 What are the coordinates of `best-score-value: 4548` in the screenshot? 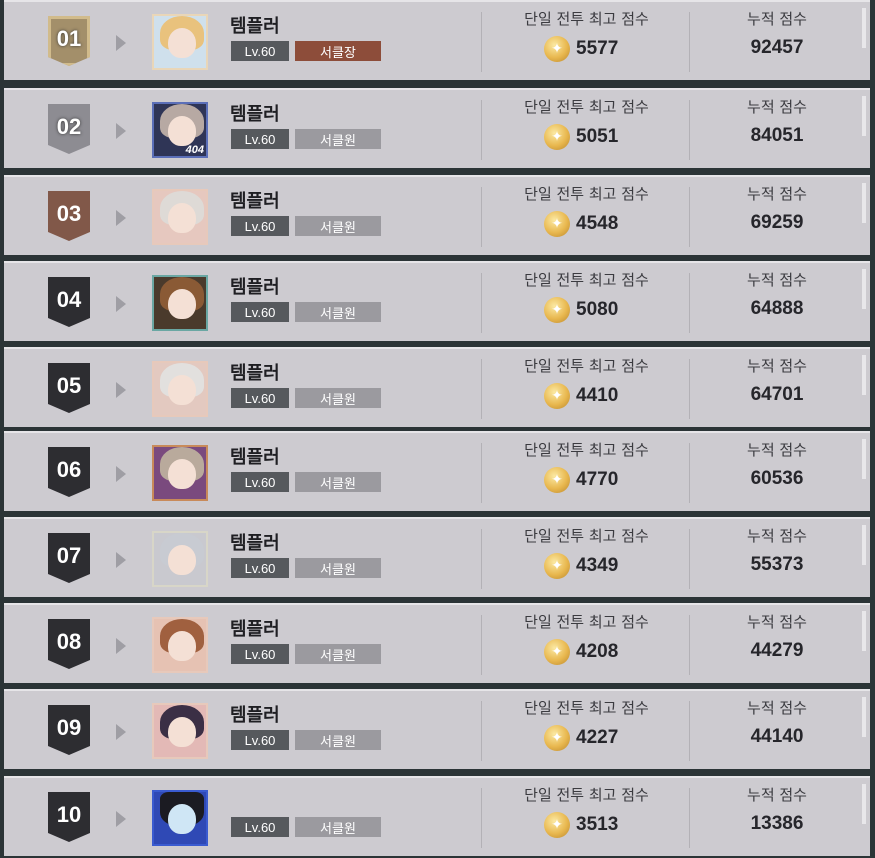 It's located at (597, 223).